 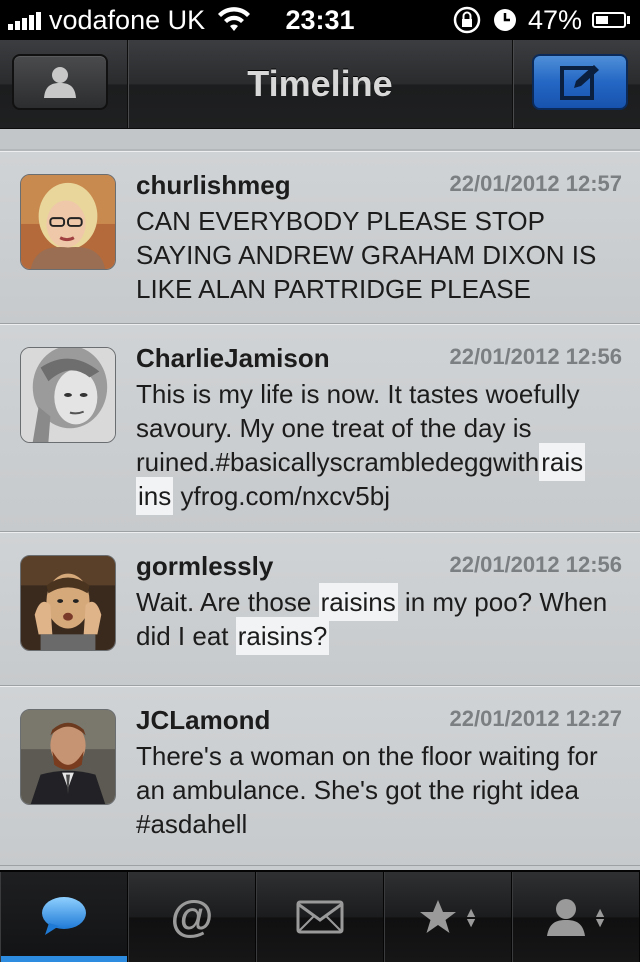 I want to click on rotation-lock-icon, so click(x=467, y=20).